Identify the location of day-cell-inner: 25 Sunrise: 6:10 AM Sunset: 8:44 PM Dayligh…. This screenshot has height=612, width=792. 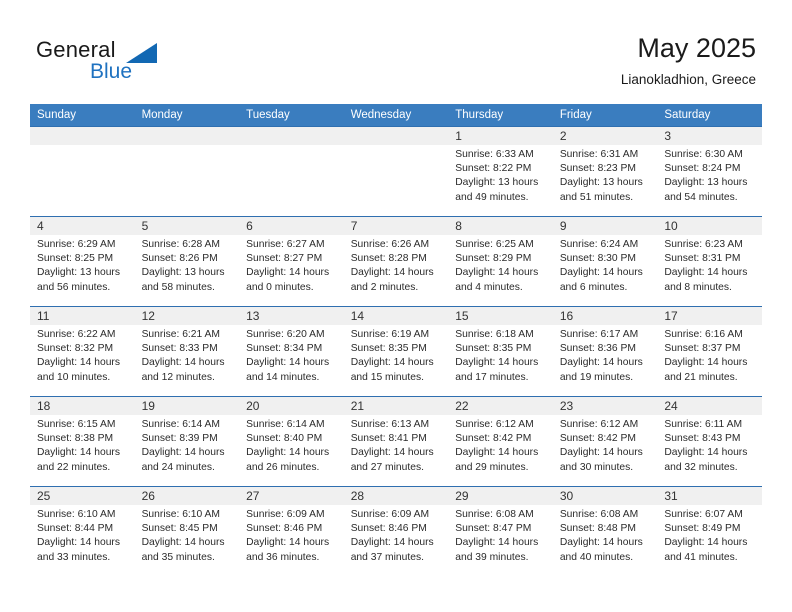
(82, 532).